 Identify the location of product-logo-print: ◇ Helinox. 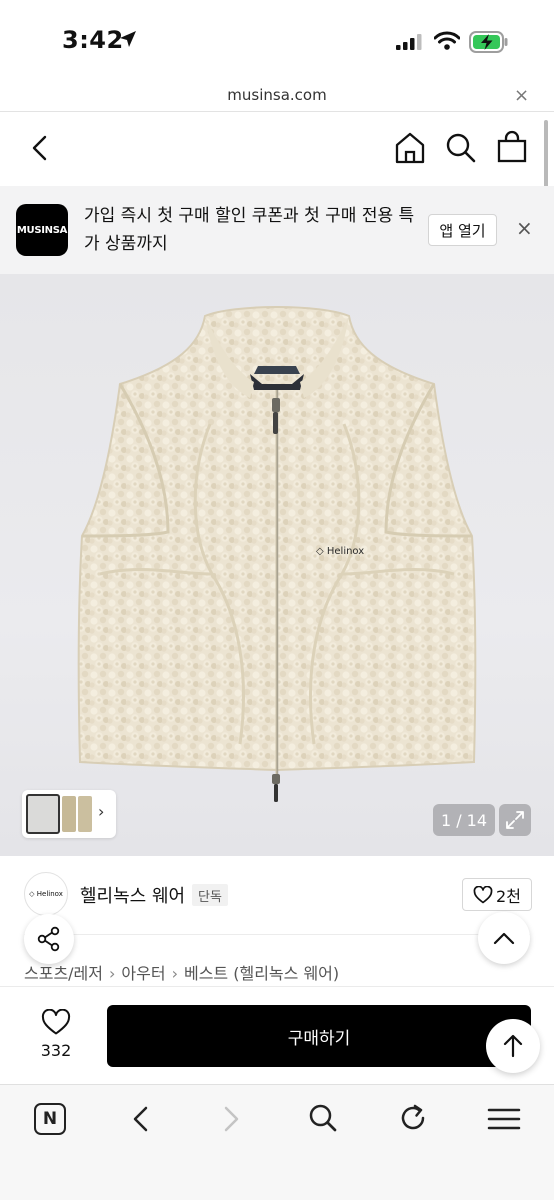
(340, 551).